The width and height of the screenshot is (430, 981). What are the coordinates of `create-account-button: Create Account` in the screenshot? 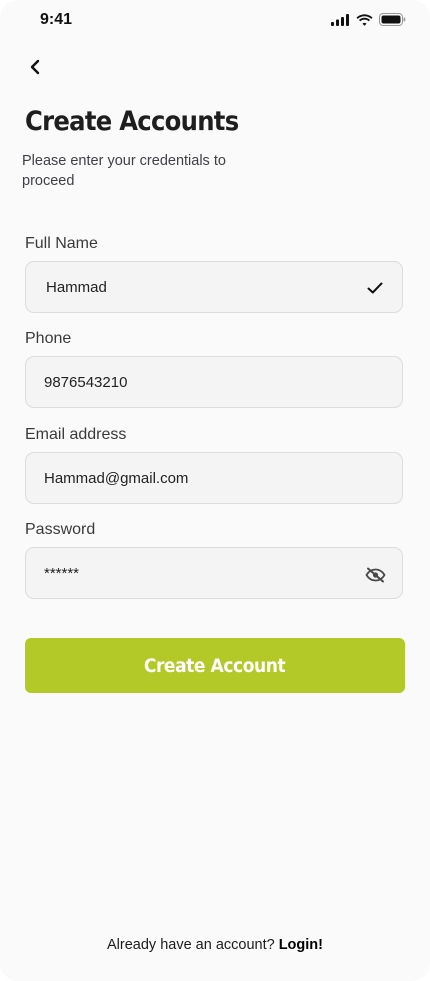 It's located at (215, 665).